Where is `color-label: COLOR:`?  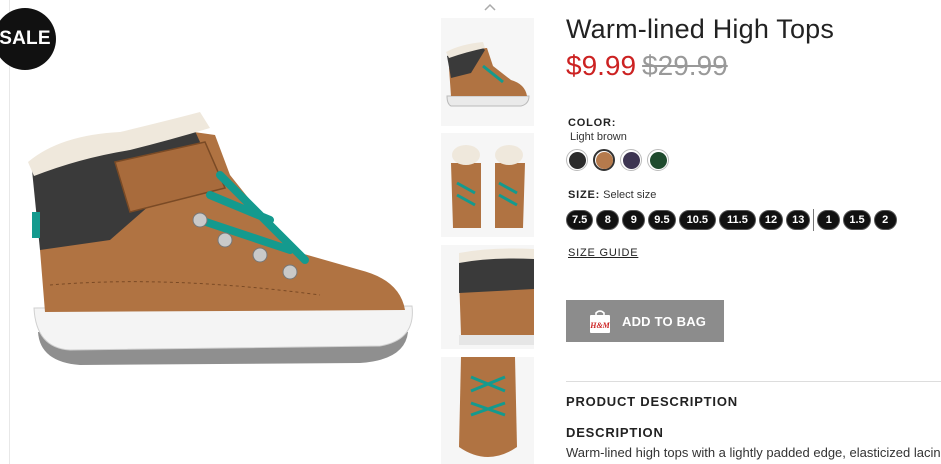
color-label: COLOR: is located at coordinates (592, 123).